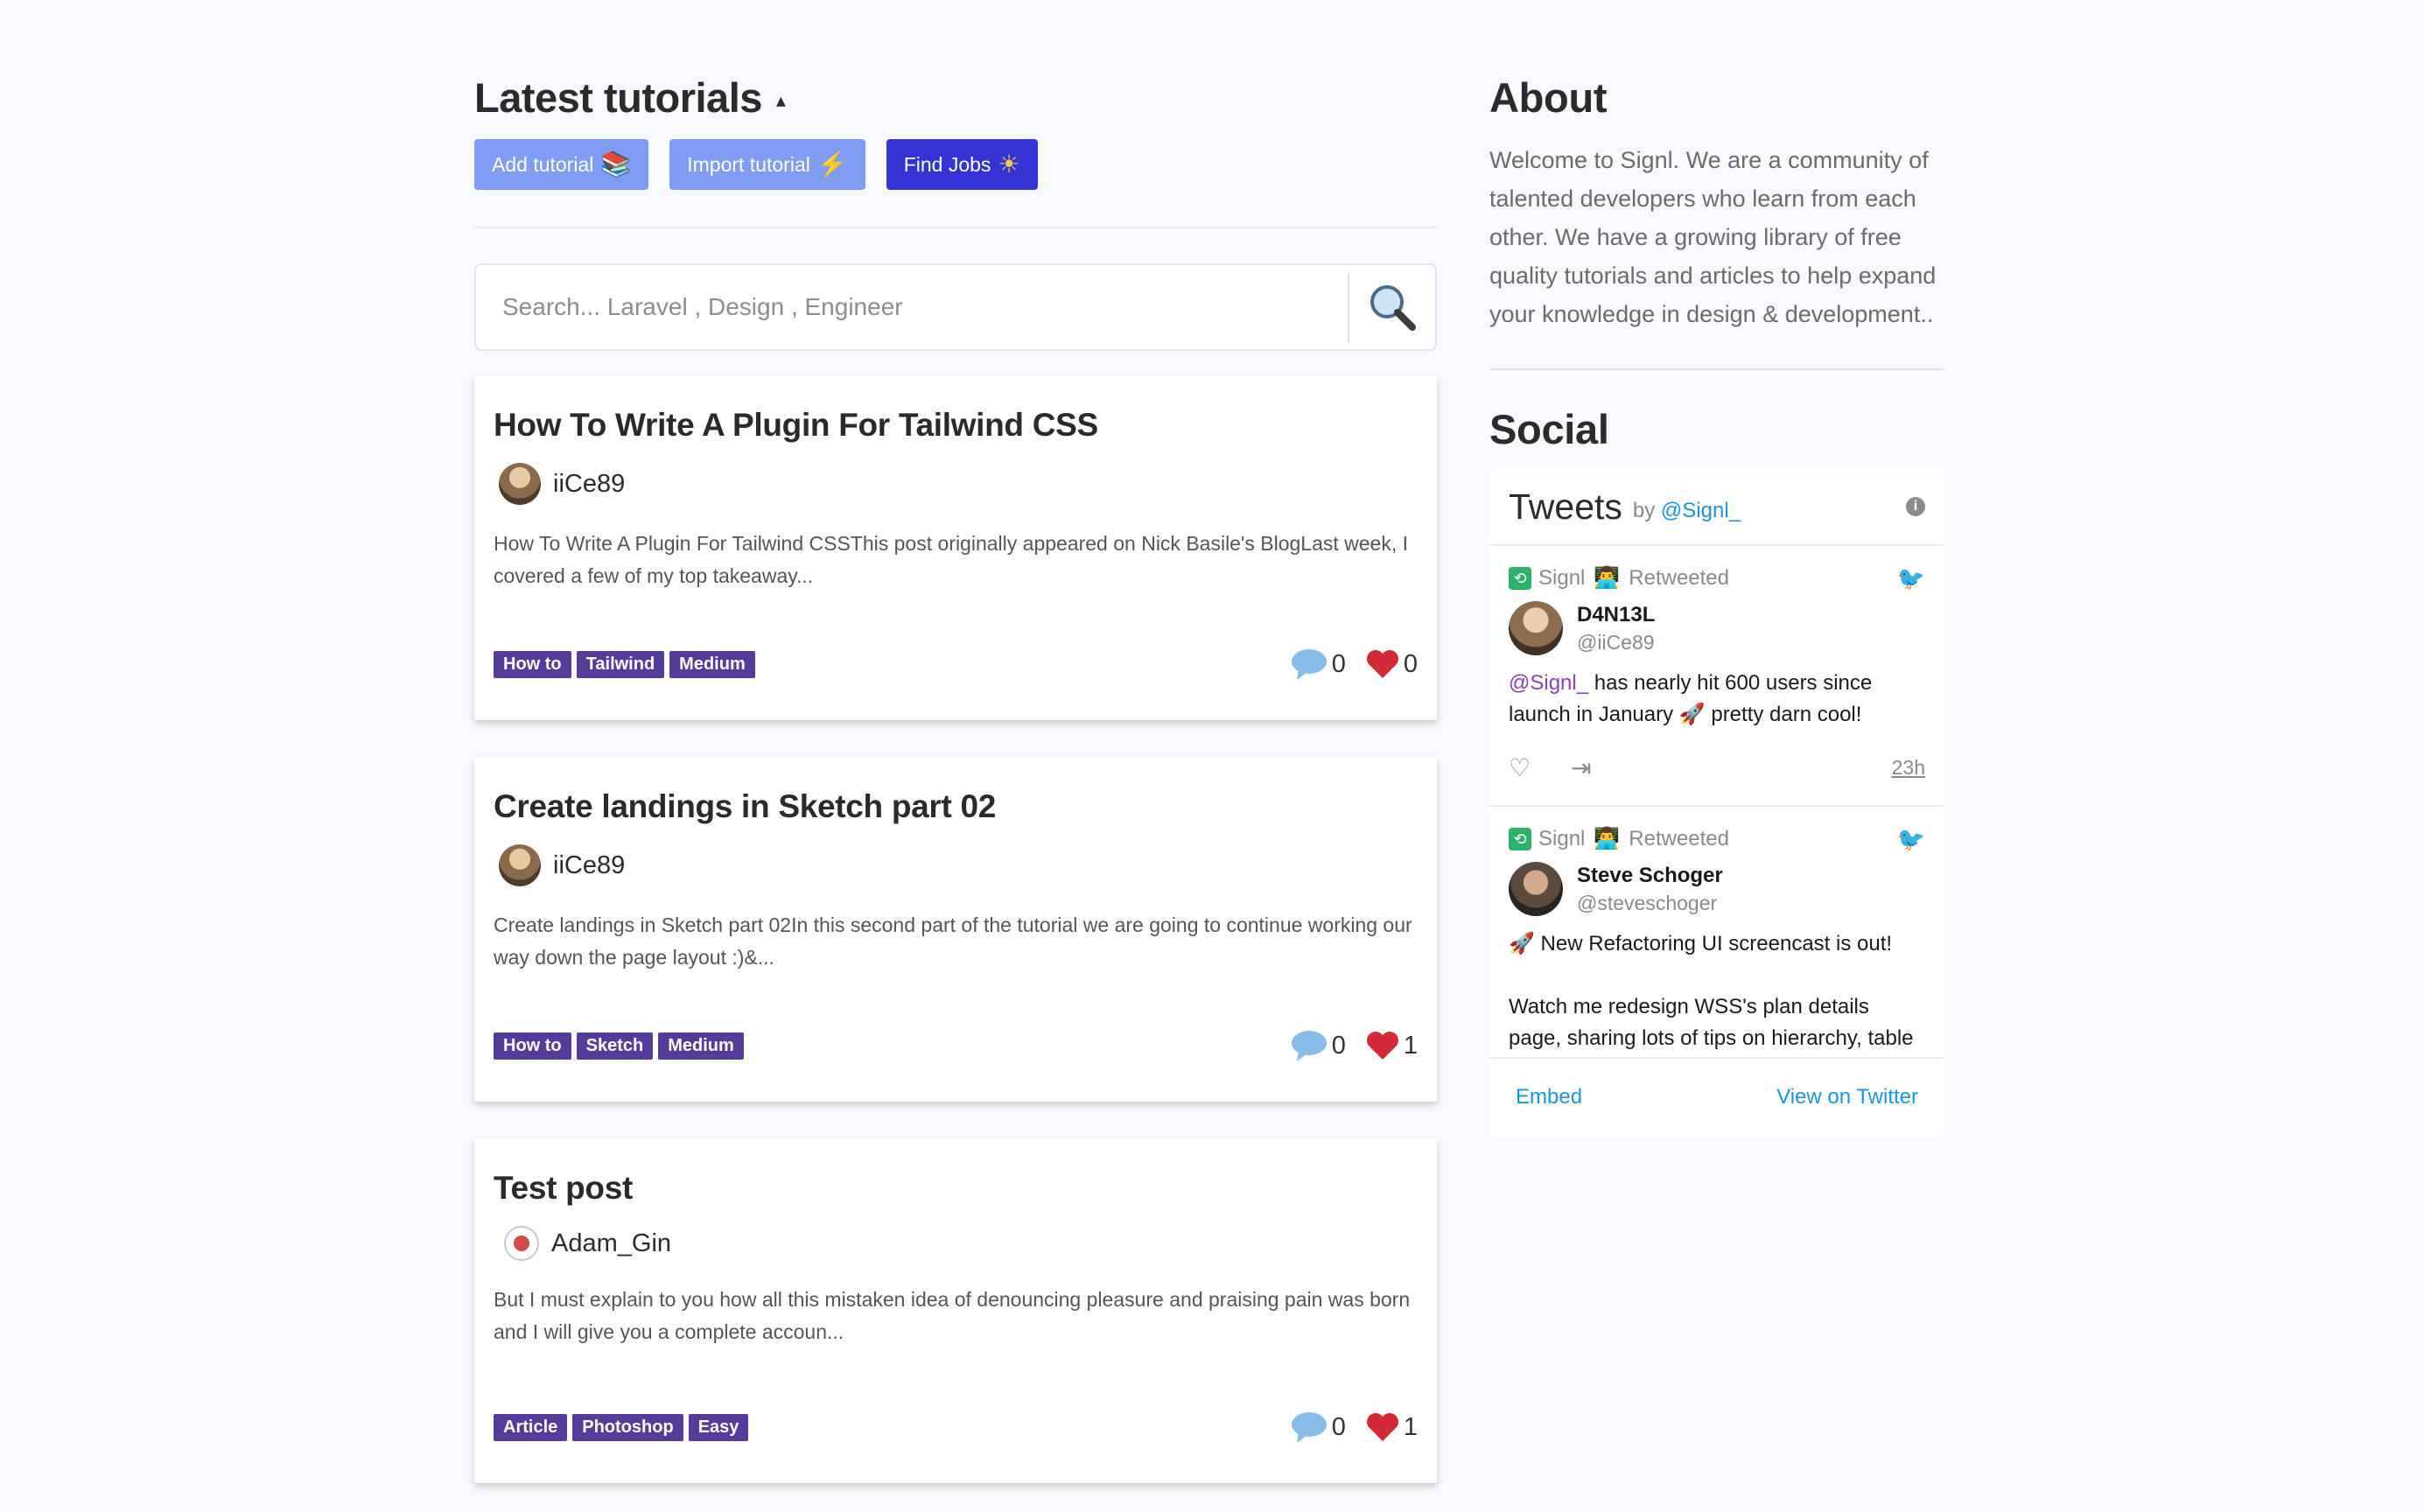  What do you see at coordinates (616, 164) in the screenshot?
I see `books-icon: 📚` at bounding box center [616, 164].